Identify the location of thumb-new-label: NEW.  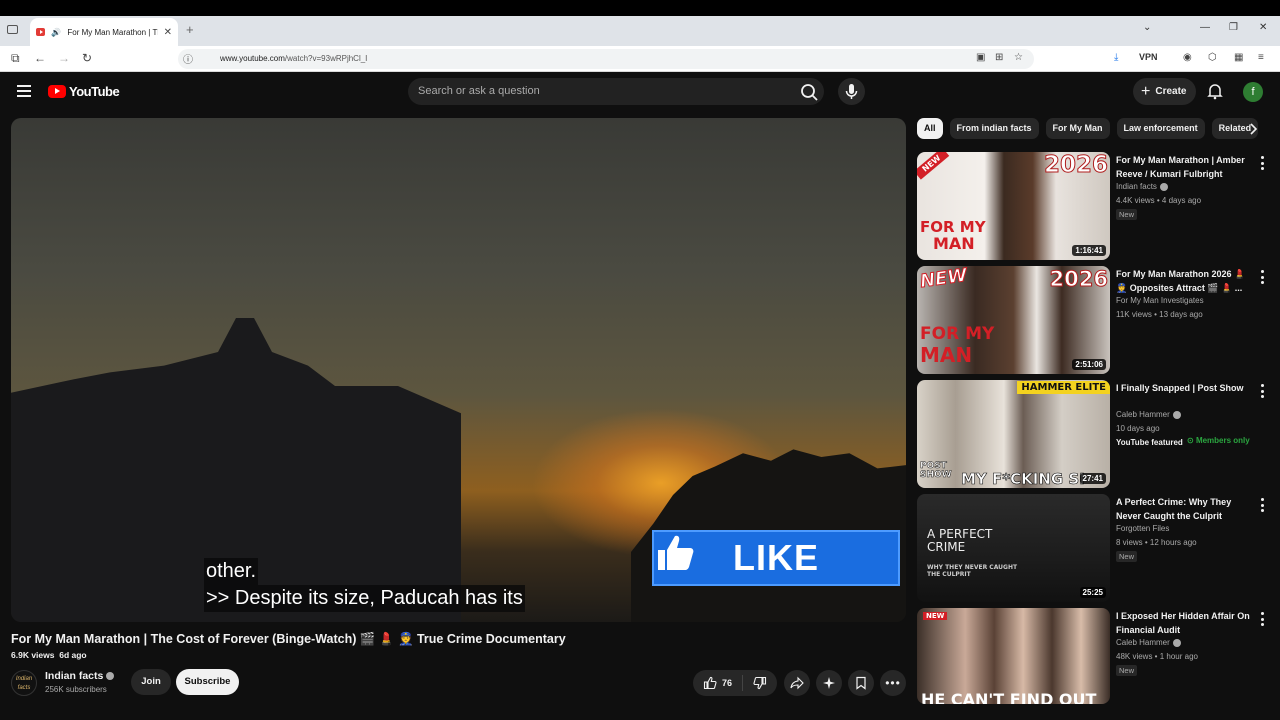
(935, 616).